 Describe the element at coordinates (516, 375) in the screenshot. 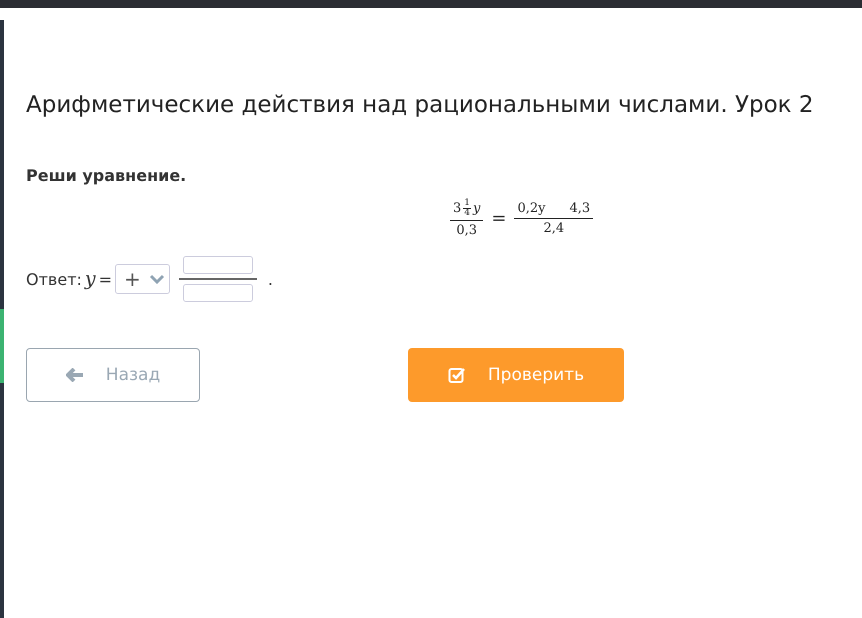

I see `check-button: Проверить` at that location.